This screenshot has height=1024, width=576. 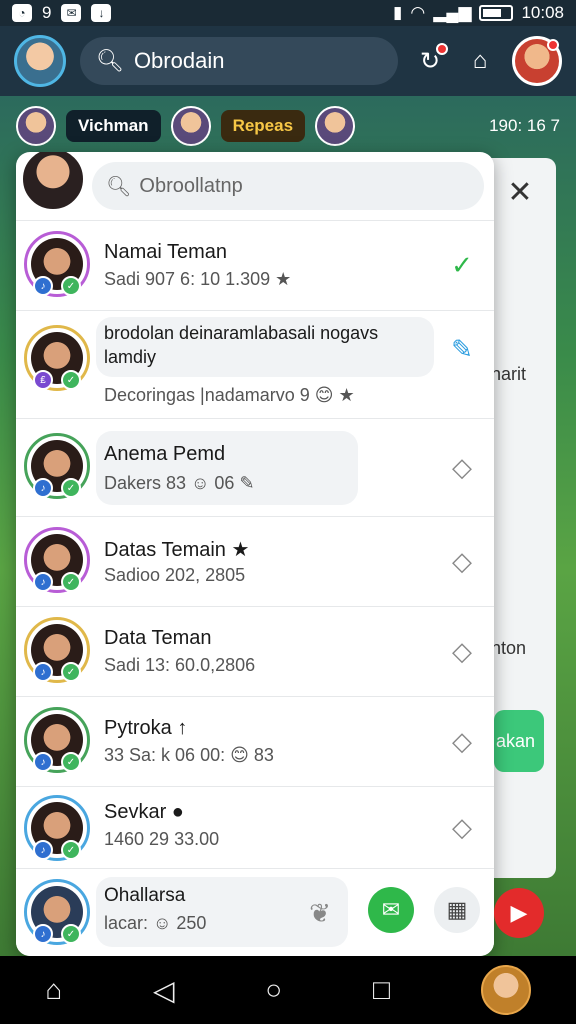 I want to click on contact-name: Namai Teman, so click(x=166, y=252).